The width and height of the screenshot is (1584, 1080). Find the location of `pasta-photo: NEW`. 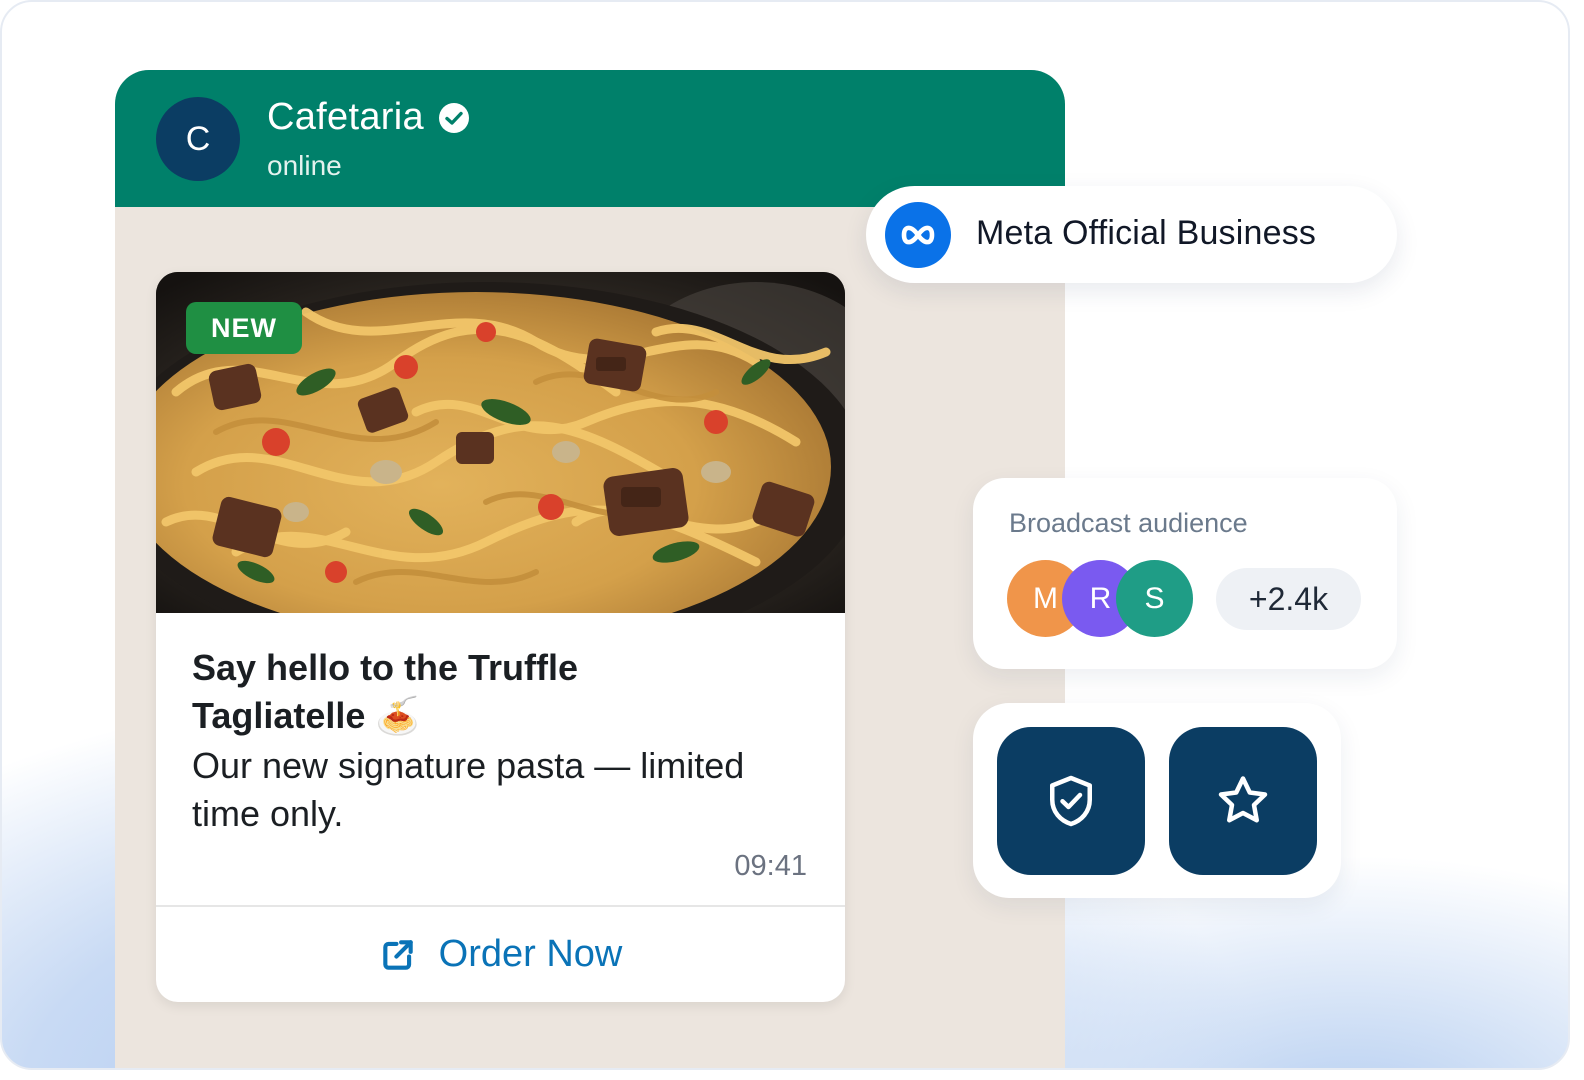

pasta-photo: NEW is located at coordinates (500, 442).